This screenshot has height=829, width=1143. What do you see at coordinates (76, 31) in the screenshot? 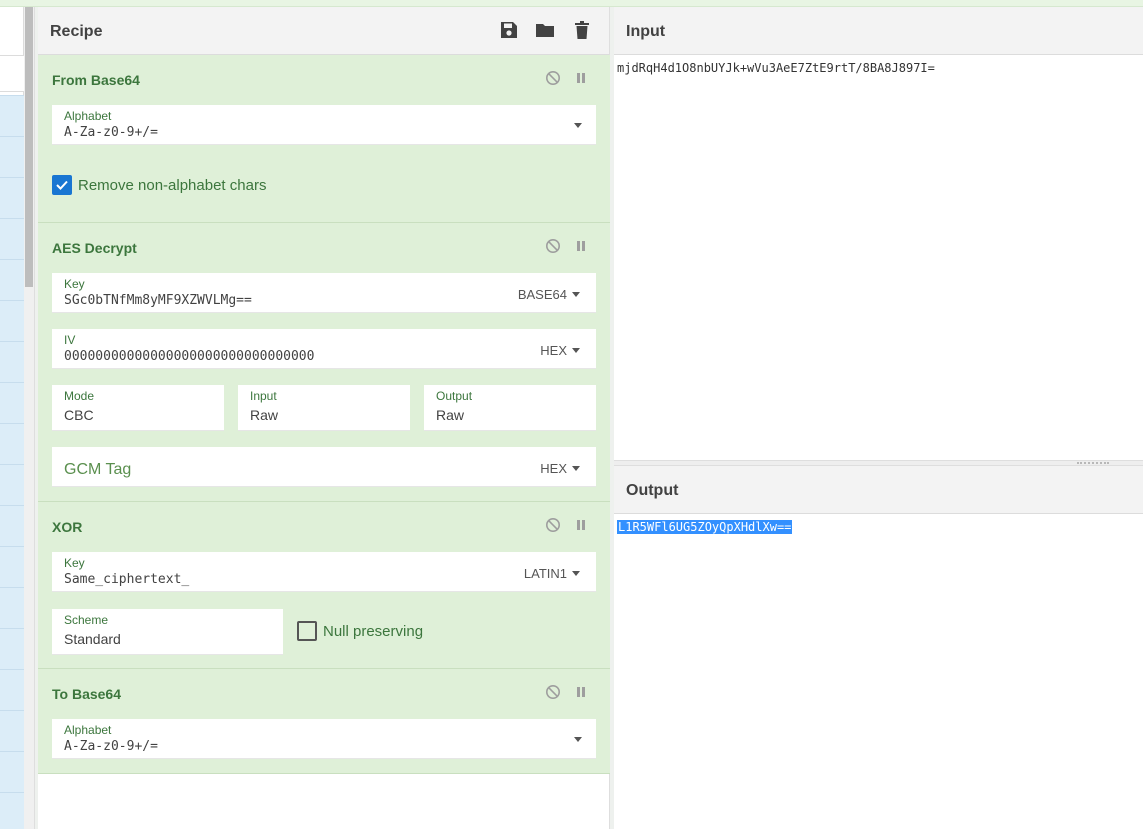
I see `recipe-title: Recipe` at bounding box center [76, 31].